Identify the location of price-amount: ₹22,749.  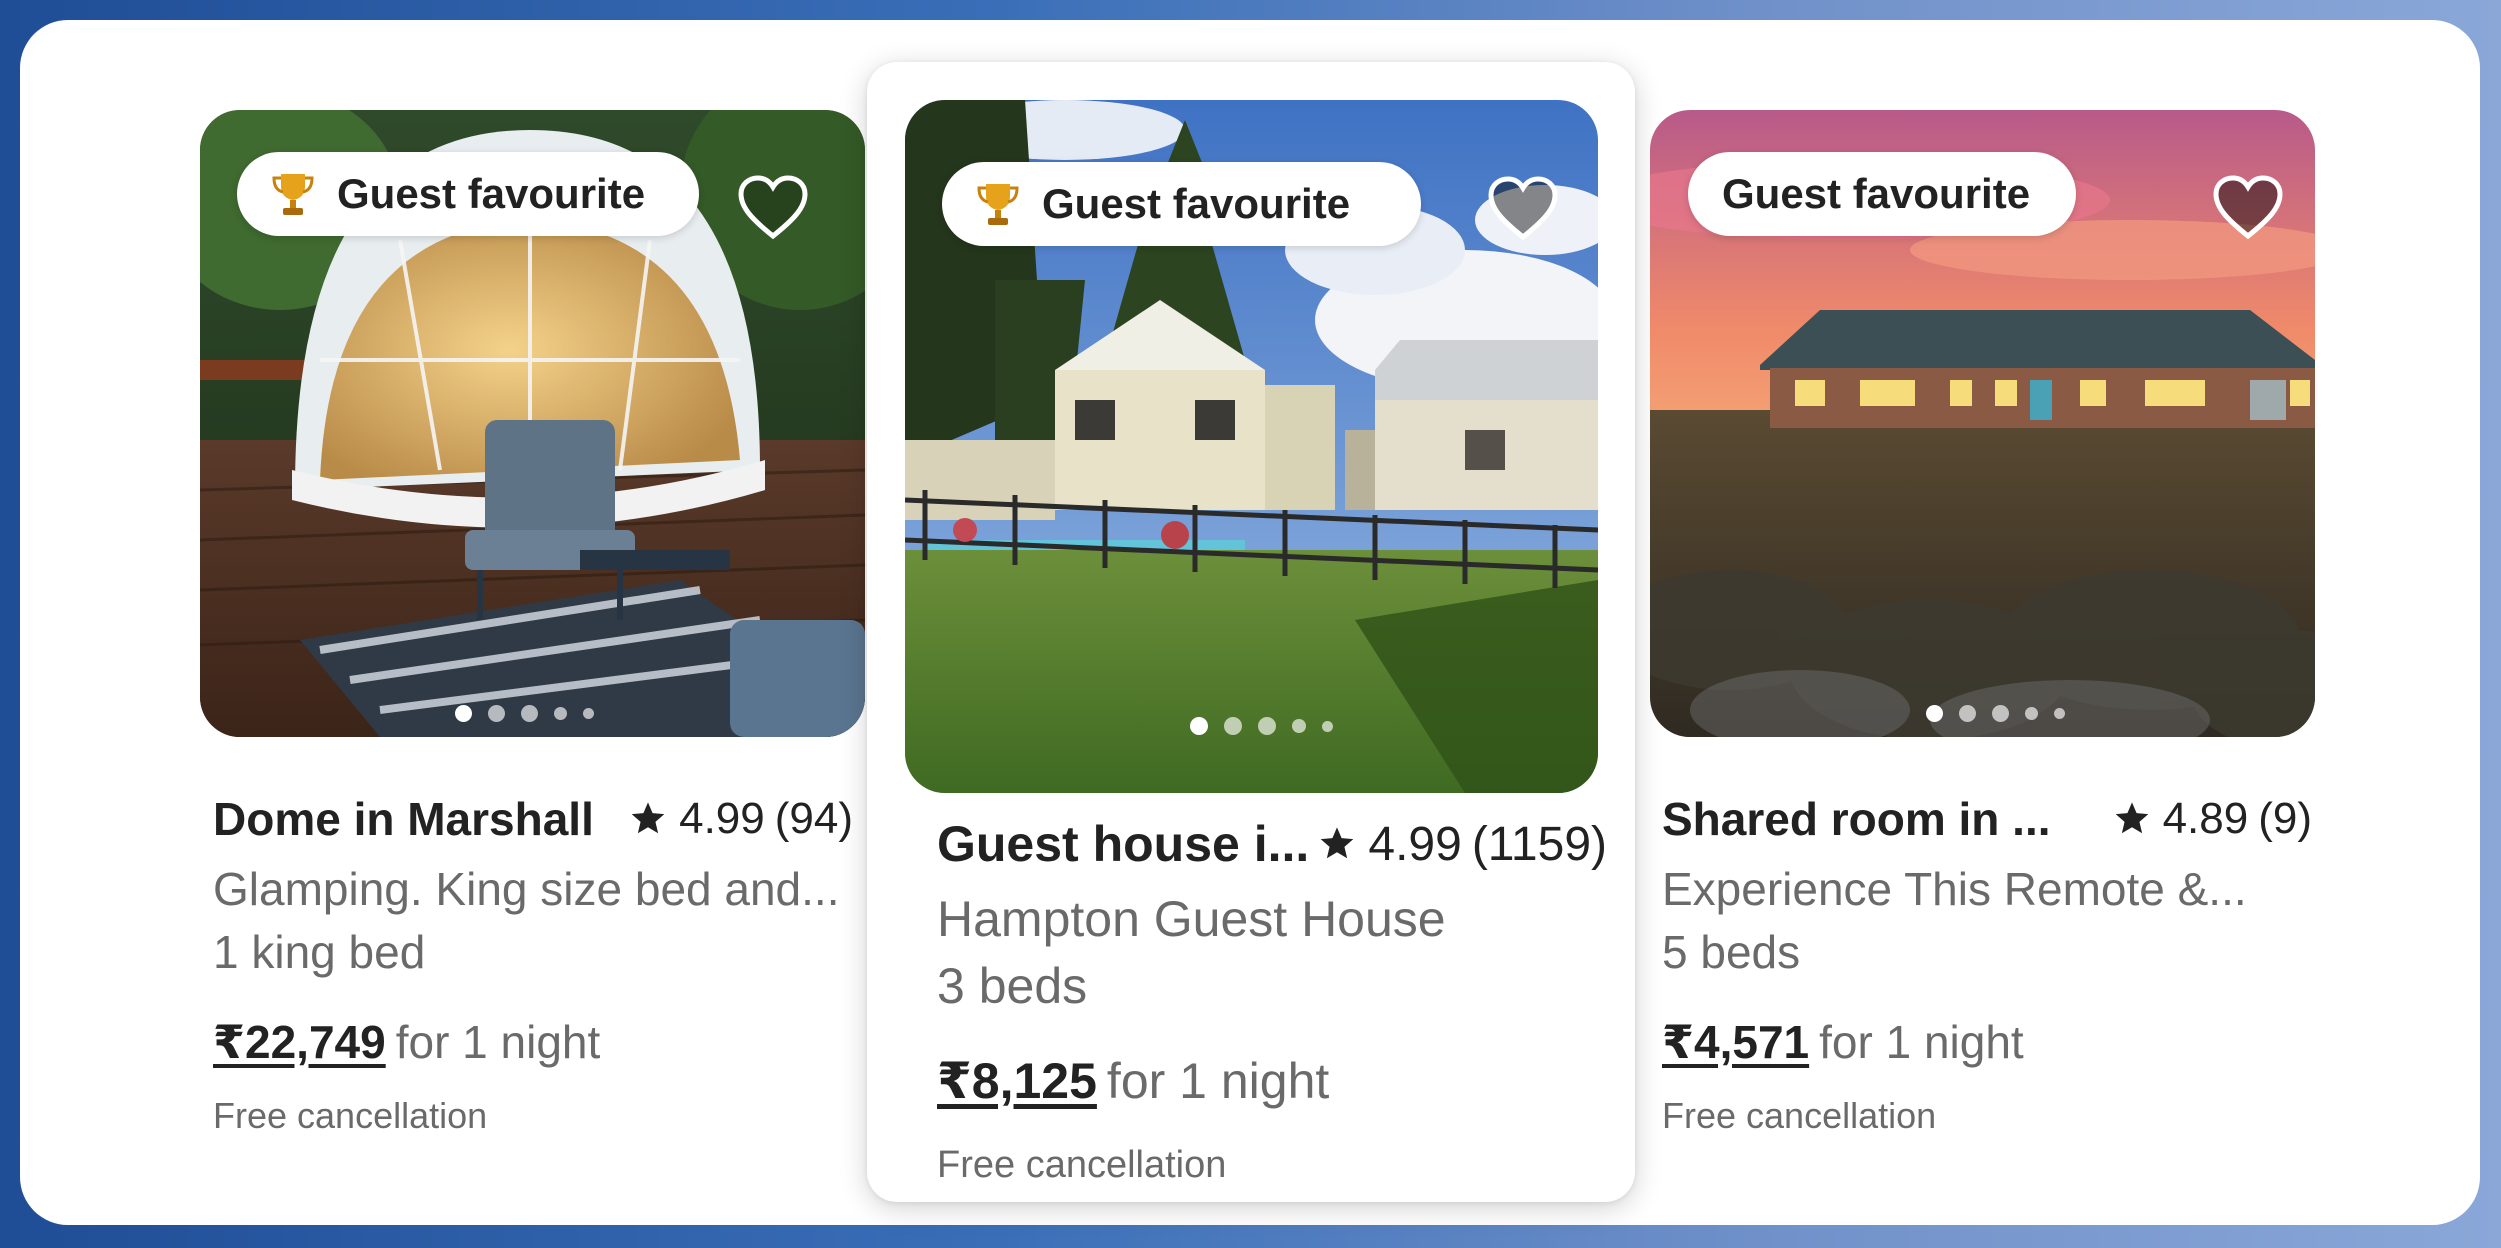
(299, 1042).